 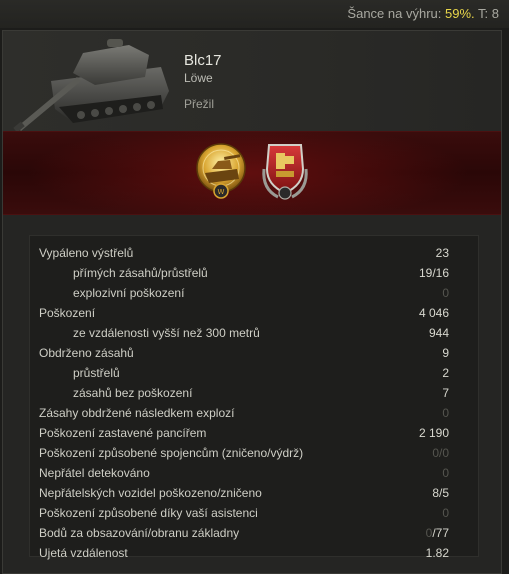 What do you see at coordinates (86, 353) in the screenshot?
I see `stat-label: Obdrženo zásahů` at bounding box center [86, 353].